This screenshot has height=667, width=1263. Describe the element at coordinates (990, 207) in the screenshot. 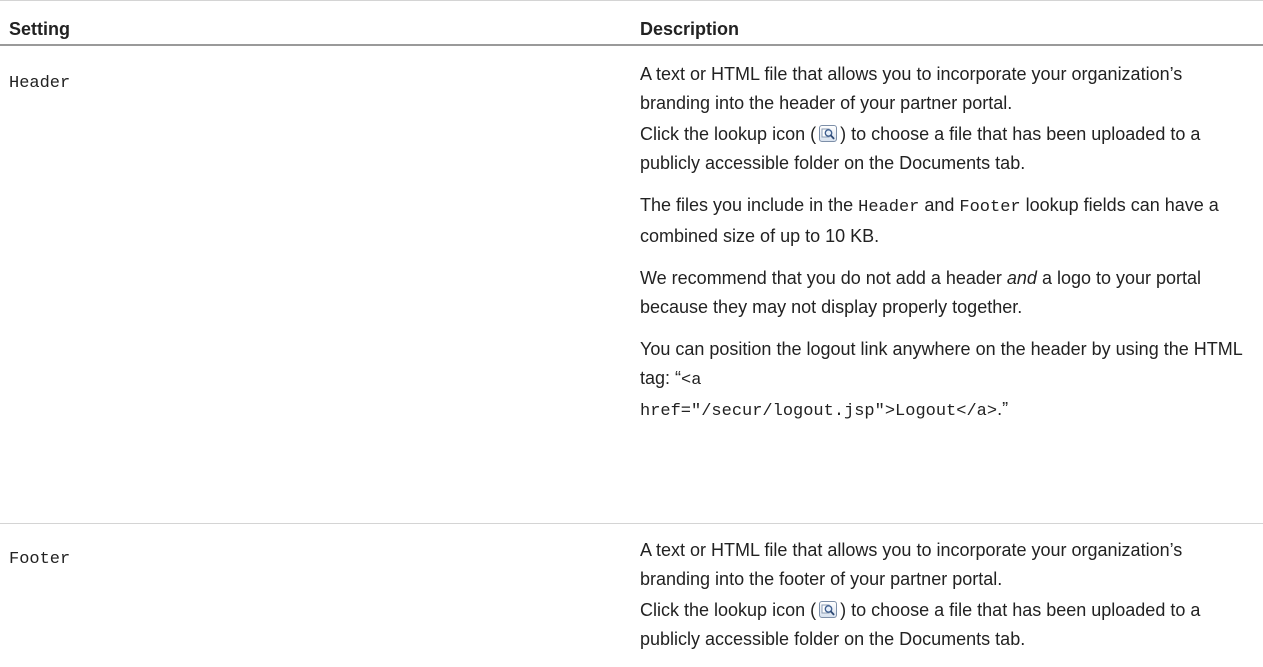

I see `inline-code-footer: Footer` at that location.